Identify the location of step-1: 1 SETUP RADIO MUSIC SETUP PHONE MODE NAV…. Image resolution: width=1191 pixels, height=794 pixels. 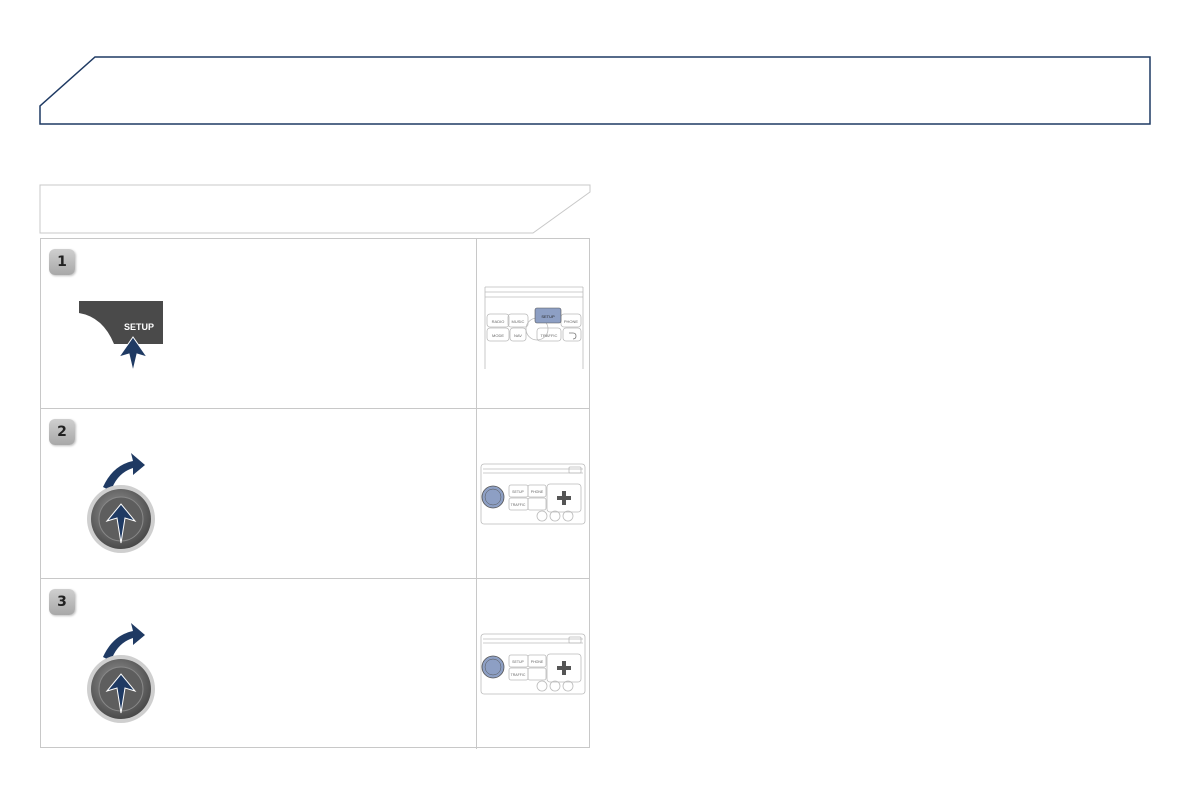
(315, 324).